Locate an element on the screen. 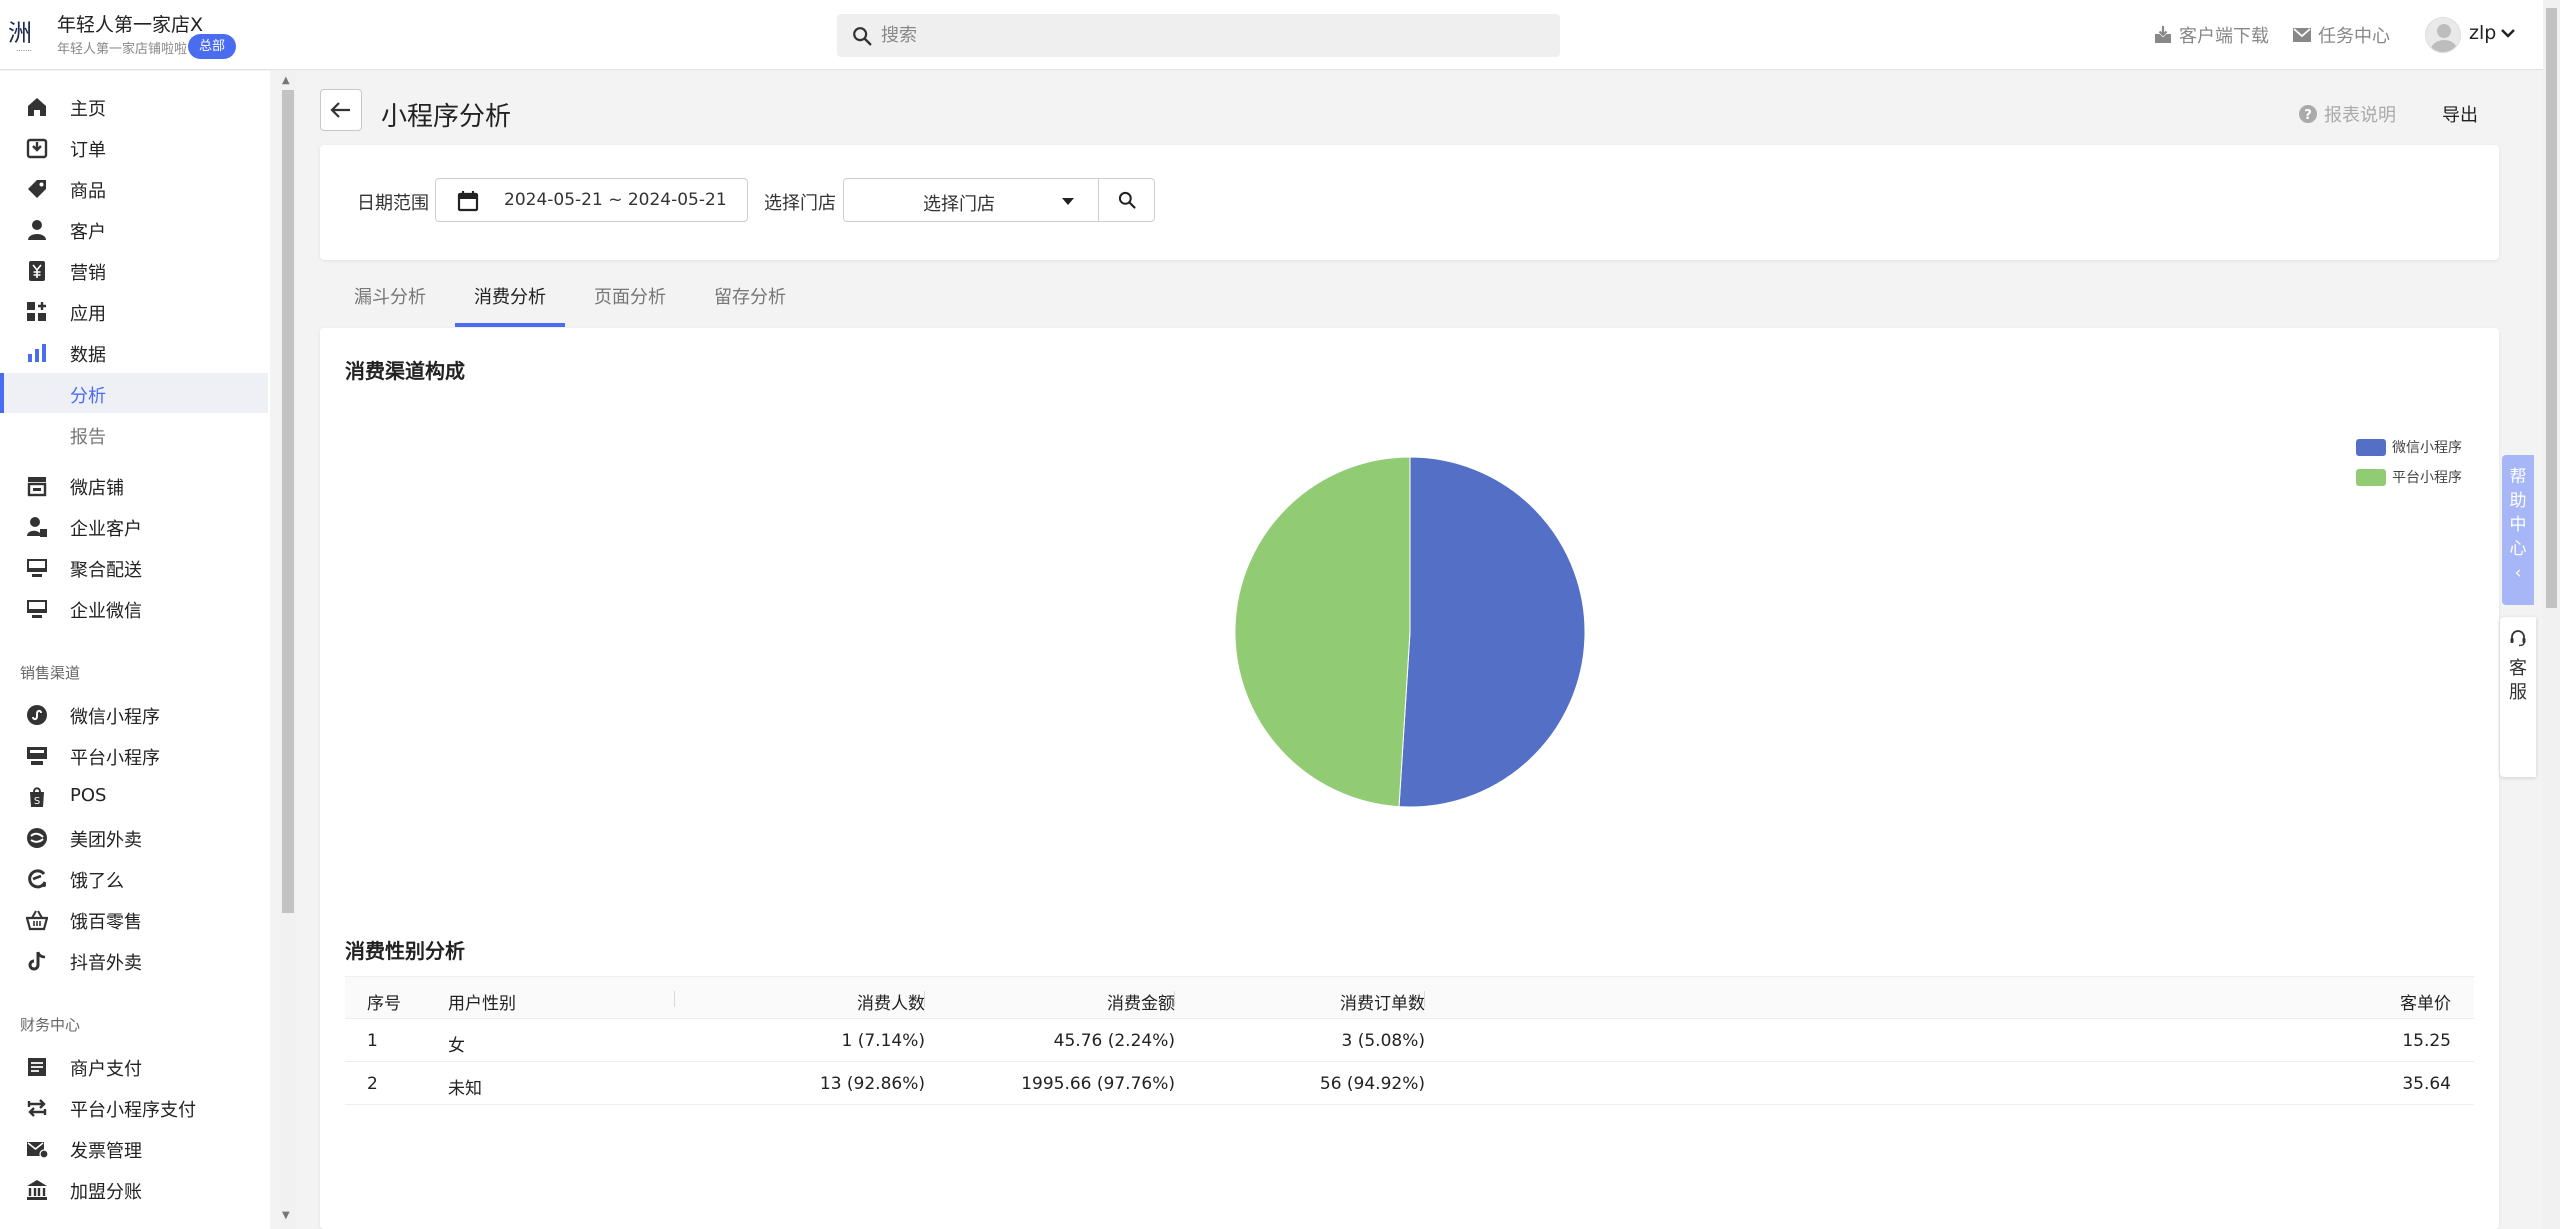 The width and height of the screenshot is (2560, 1229). sidebar-item-label: 报告 is located at coordinates (88, 437).